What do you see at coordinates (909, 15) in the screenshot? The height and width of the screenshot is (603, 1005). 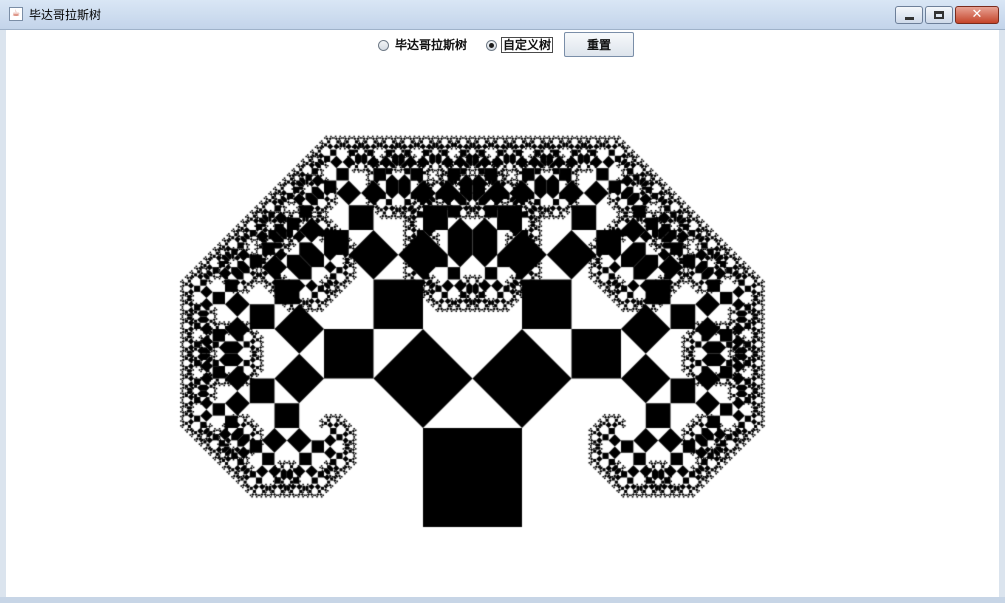 I see `minimize-button` at bounding box center [909, 15].